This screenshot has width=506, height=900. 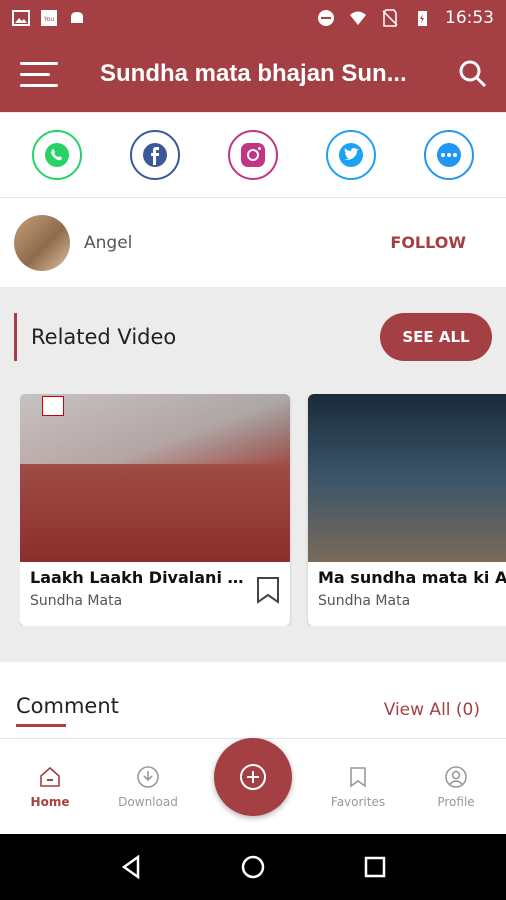 I want to click on nav-profile-label: Profile, so click(x=456, y=802).